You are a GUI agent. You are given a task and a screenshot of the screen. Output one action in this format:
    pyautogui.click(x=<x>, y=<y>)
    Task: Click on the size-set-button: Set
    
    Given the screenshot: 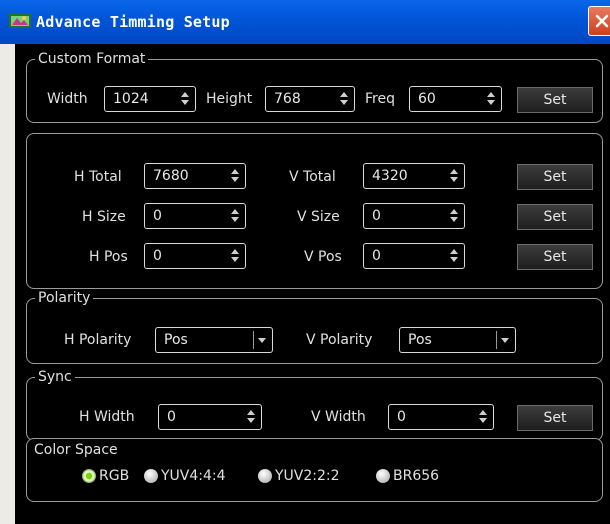 What is the action you would take?
    pyautogui.click(x=555, y=217)
    